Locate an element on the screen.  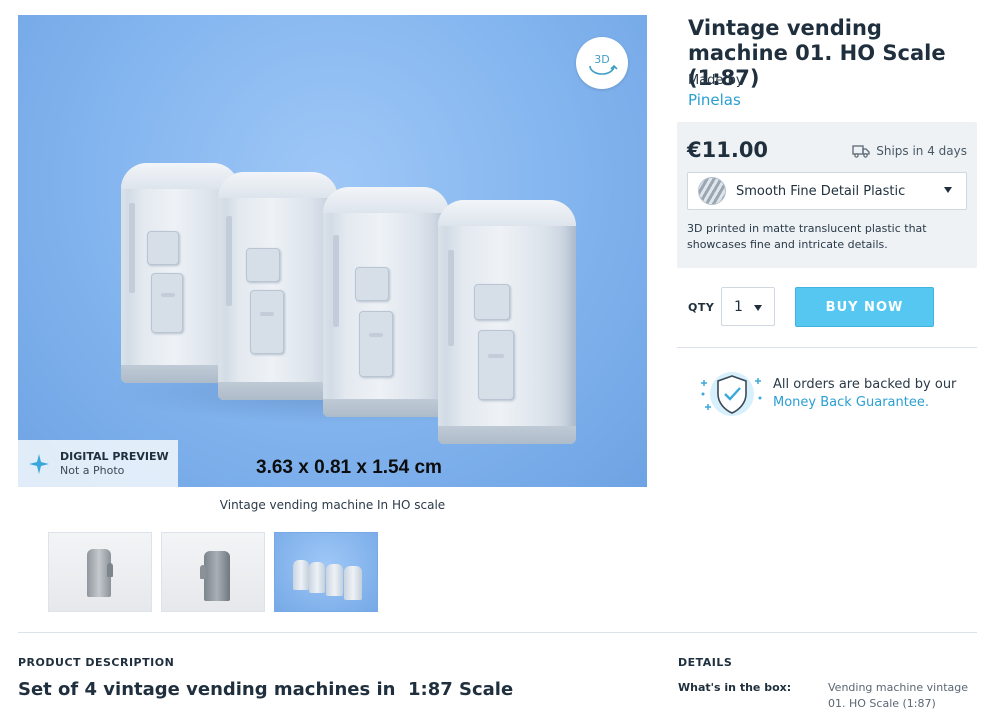
author-link: Pinelas is located at coordinates (714, 100).